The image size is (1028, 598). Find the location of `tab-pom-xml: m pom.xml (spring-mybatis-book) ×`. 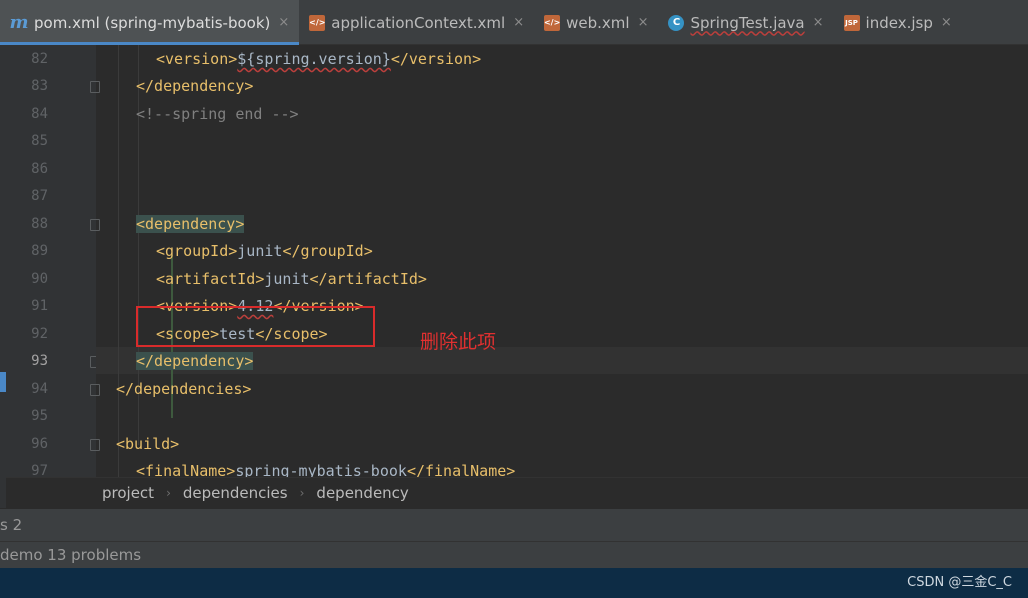

tab-pom-xml: m pom.xml (spring-mybatis-book) × is located at coordinates (150, 22).